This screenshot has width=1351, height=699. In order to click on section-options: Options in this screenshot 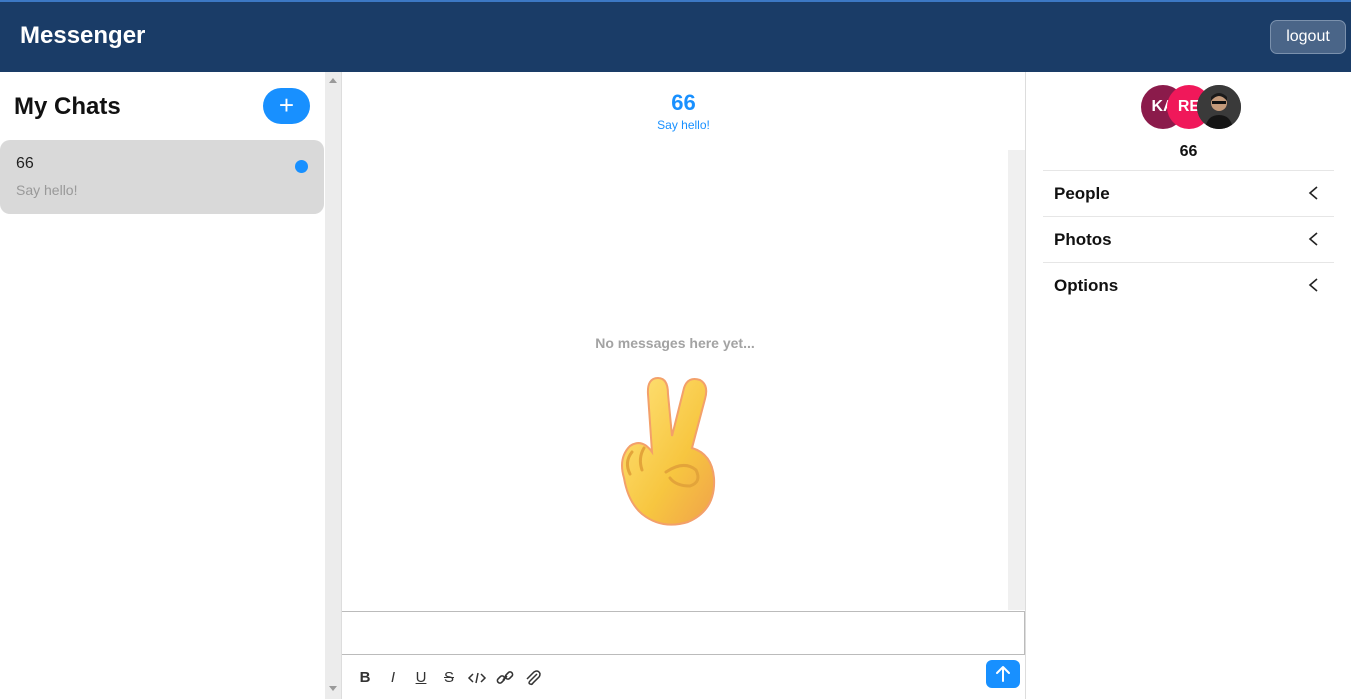, I will do `click(1188, 285)`.